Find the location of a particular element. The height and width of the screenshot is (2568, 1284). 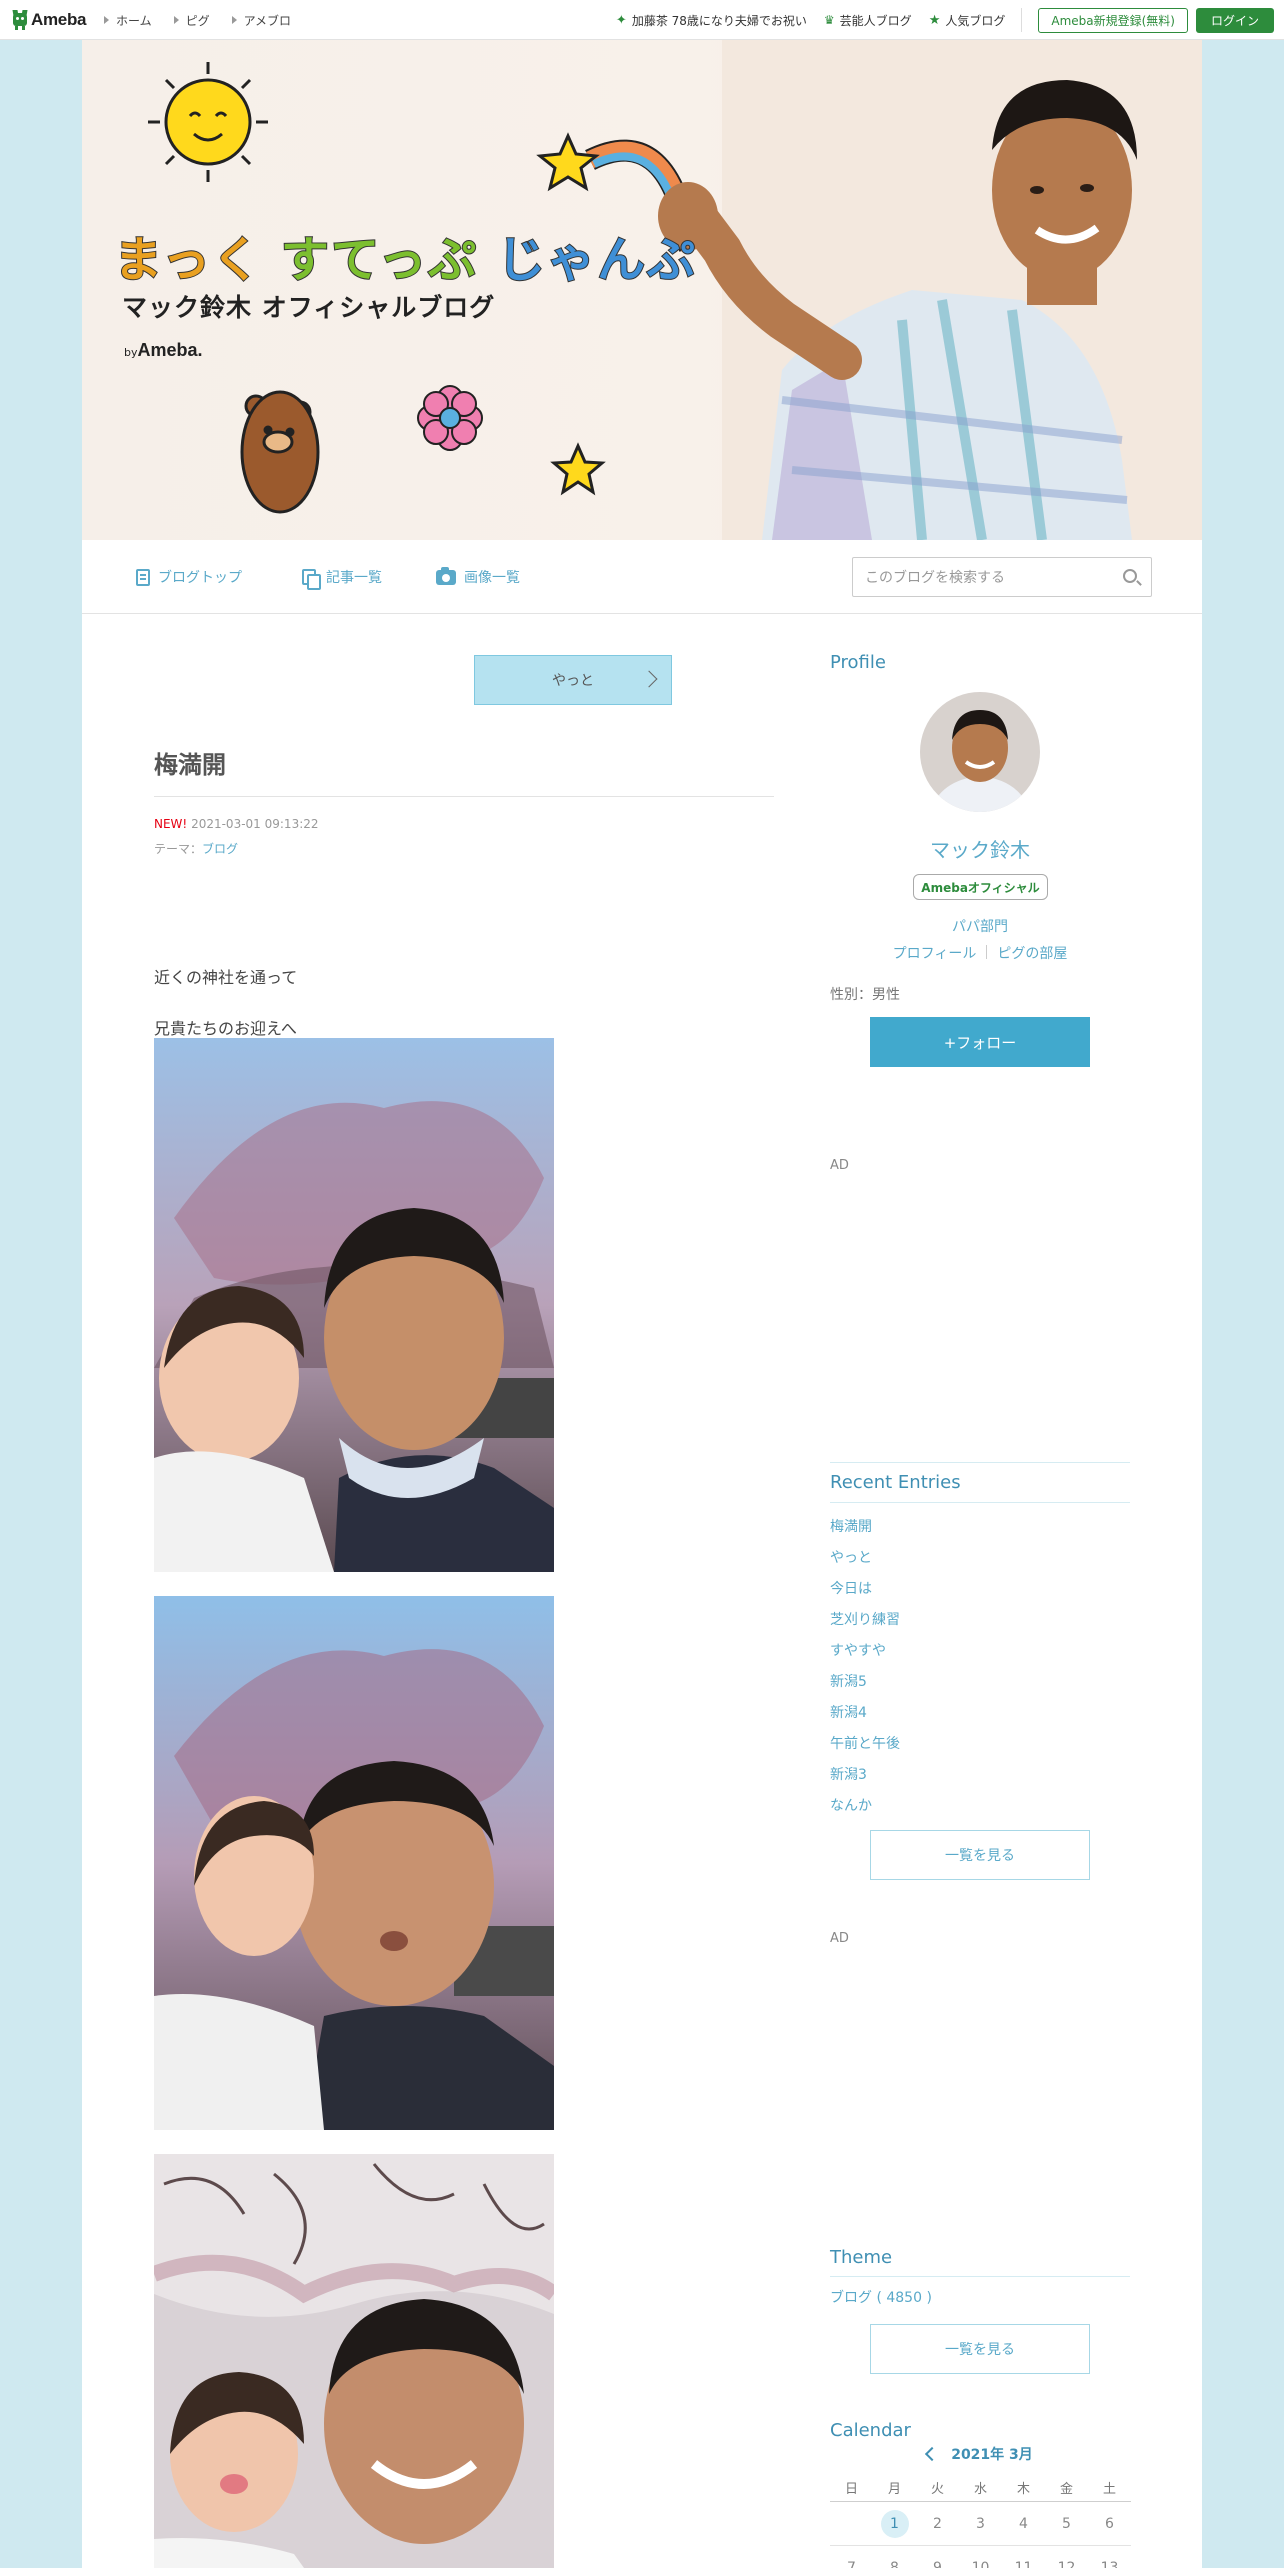

blog-subtitle: マック鈴木 オフィシャルブログ is located at coordinates (309, 307).